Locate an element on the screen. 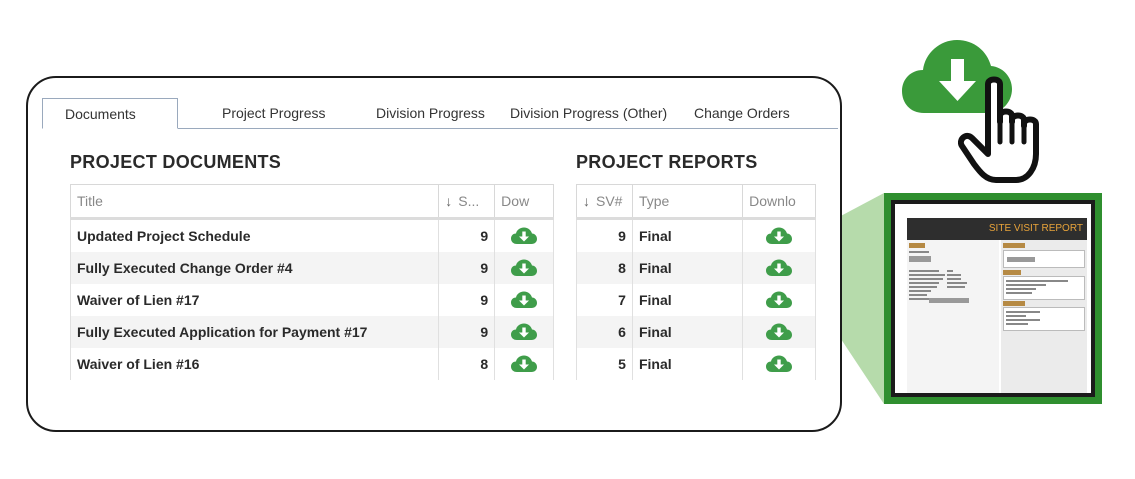  table-row: Fully Executed Change Order #4 9 is located at coordinates (311, 268).